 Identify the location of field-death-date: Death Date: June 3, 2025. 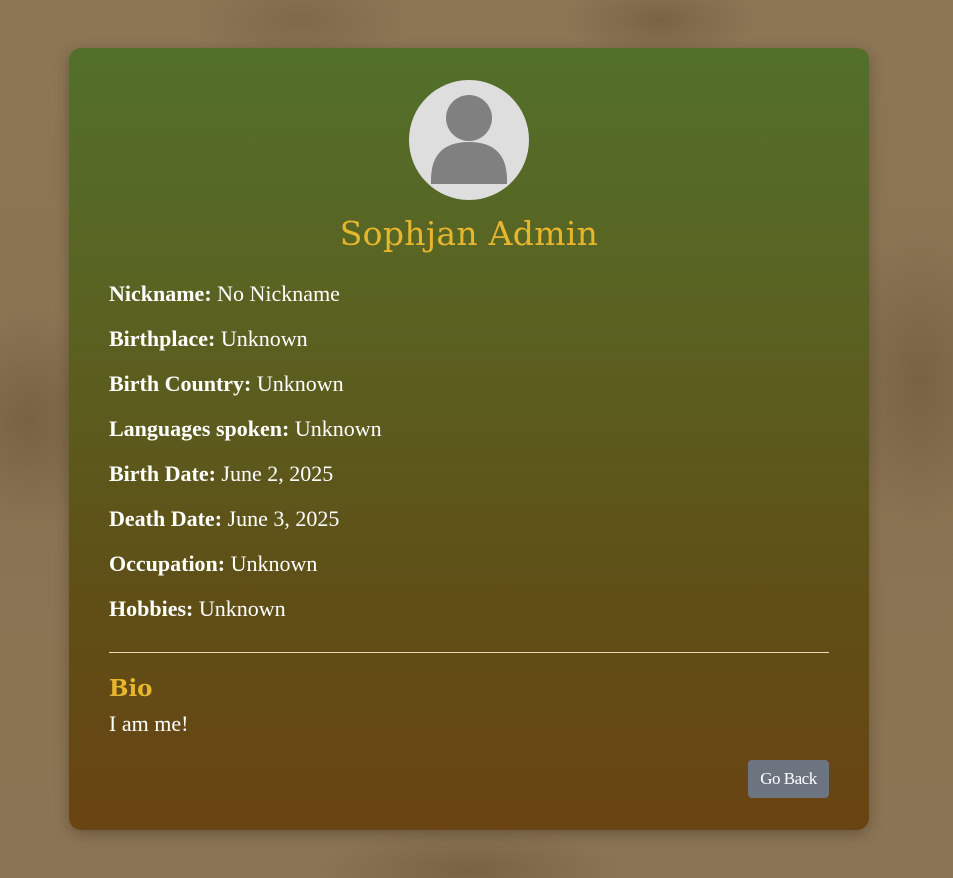
(469, 524).